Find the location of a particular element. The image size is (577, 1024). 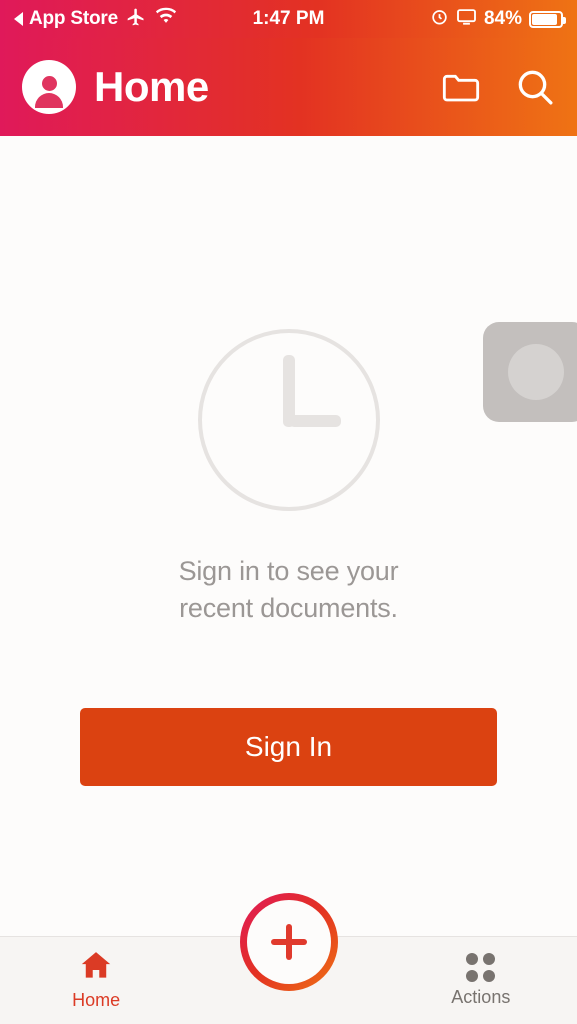

grid-dots-icon is located at coordinates (481, 967).